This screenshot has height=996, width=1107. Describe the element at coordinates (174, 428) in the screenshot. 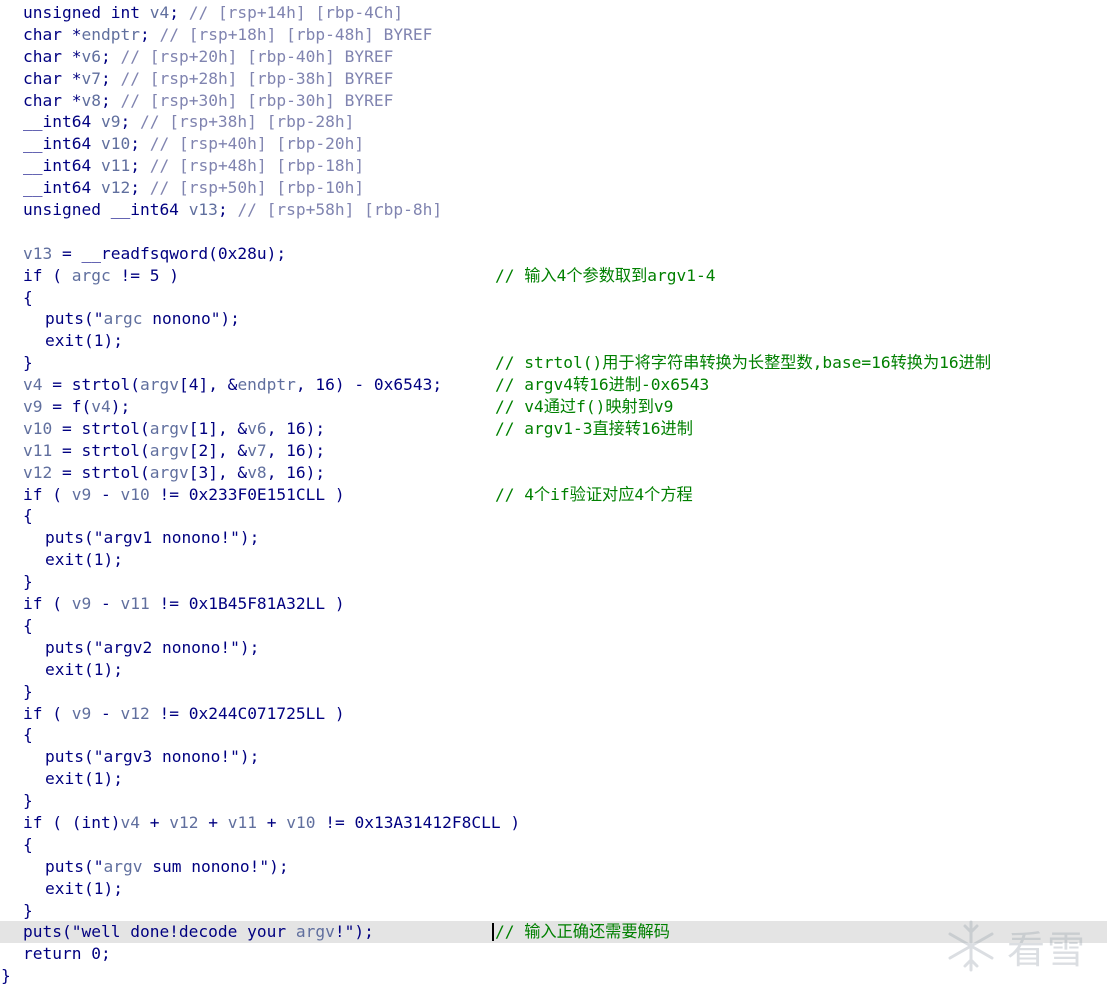

I see `code-text: v10 = strtol(argv[1], &v6, 16);` at that location.